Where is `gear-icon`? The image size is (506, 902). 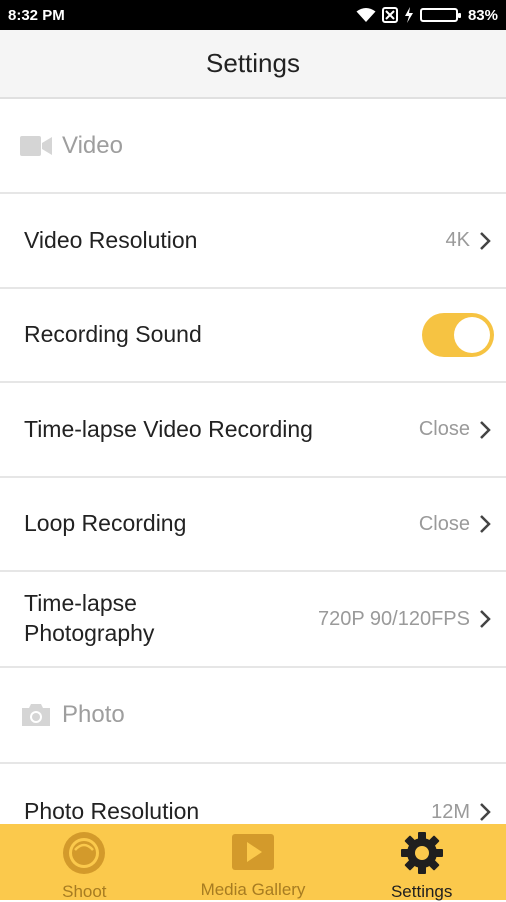
gear-icon is located at coordinates (422, 853).